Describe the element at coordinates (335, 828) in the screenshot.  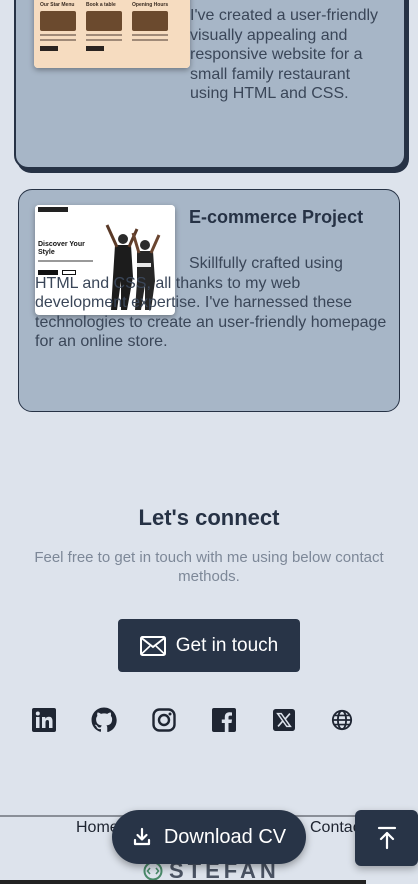
I see `footer-link-contact: Contac` at that location.